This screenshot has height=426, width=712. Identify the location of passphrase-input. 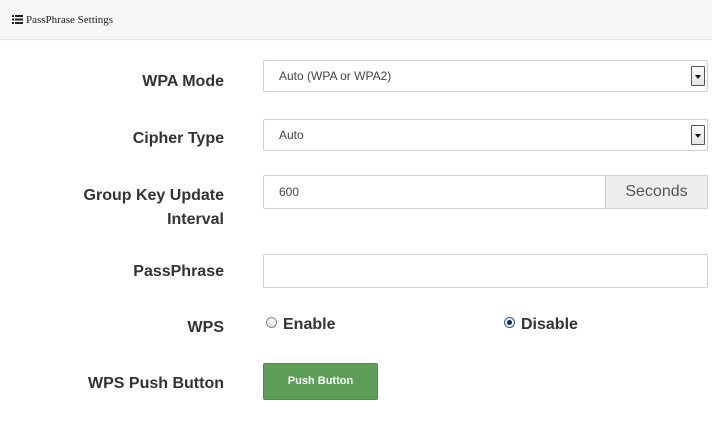
(485, 271).